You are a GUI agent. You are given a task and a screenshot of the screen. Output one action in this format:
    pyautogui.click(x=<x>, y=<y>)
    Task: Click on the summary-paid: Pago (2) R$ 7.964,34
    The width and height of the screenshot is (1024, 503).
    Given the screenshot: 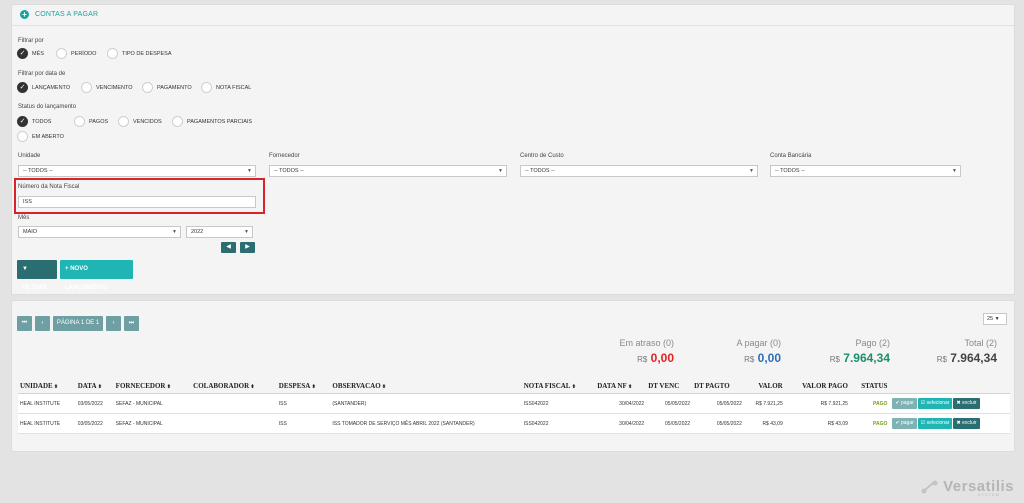 What is the action you would take?
    pyautogui.click(x=859, y=351)
    